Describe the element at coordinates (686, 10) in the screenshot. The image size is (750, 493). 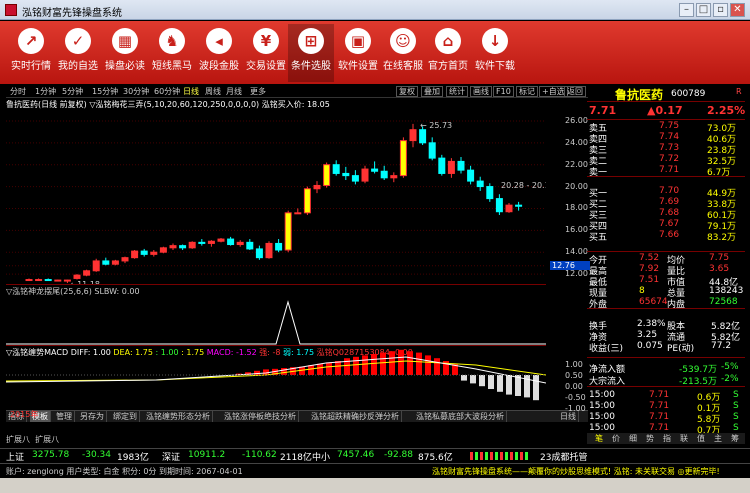
I see `minimize-button: –` at that location.